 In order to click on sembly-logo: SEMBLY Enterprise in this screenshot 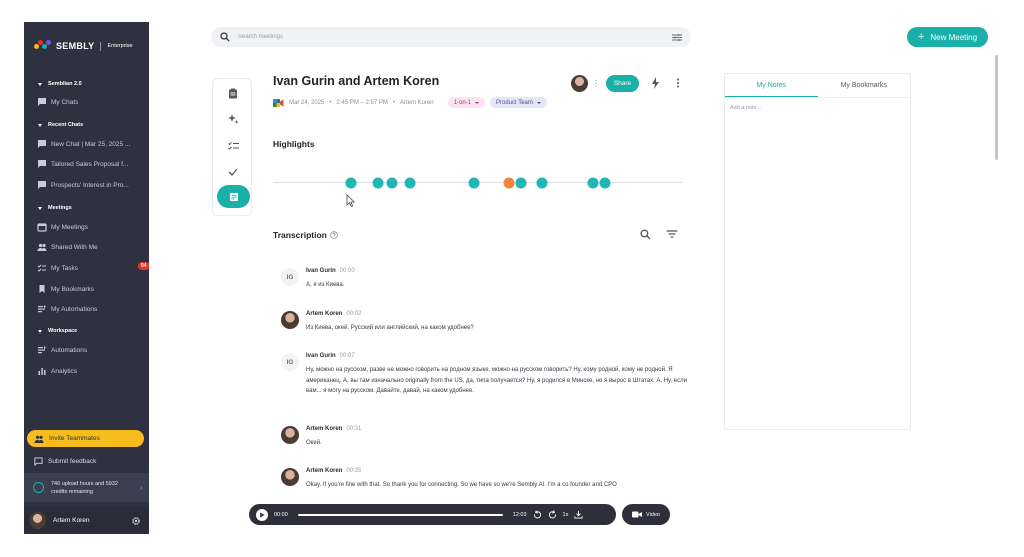, I will do `click(83, 46)`.